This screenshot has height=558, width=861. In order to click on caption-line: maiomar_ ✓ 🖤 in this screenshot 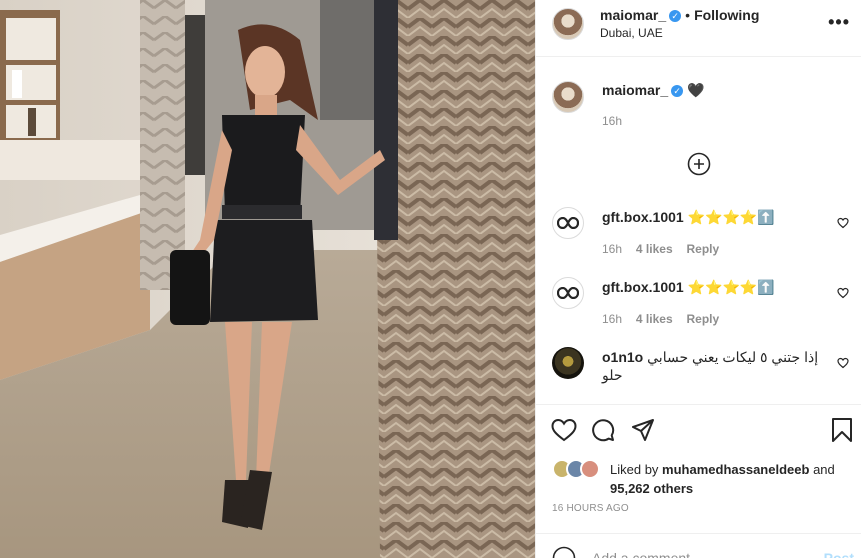, I will do `click(653, 90)`.